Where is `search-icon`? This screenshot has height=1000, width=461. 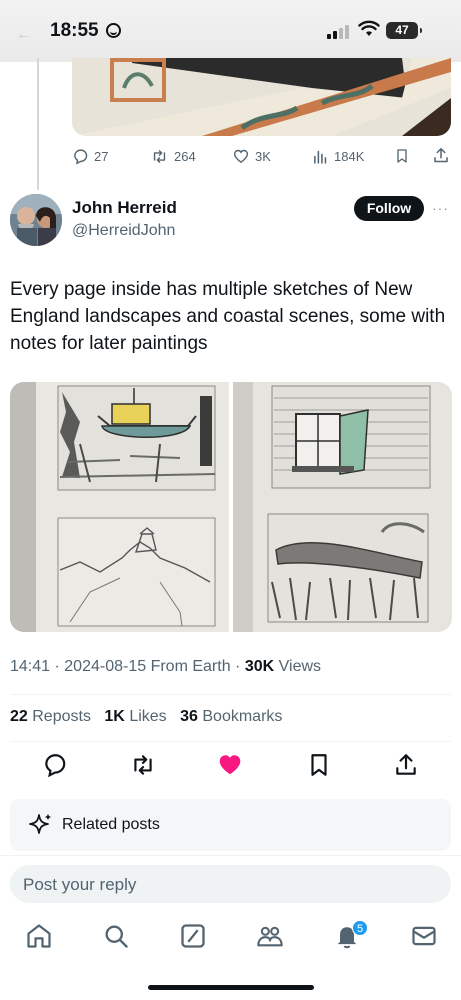
search-icon is located at coordinates (116, 936).